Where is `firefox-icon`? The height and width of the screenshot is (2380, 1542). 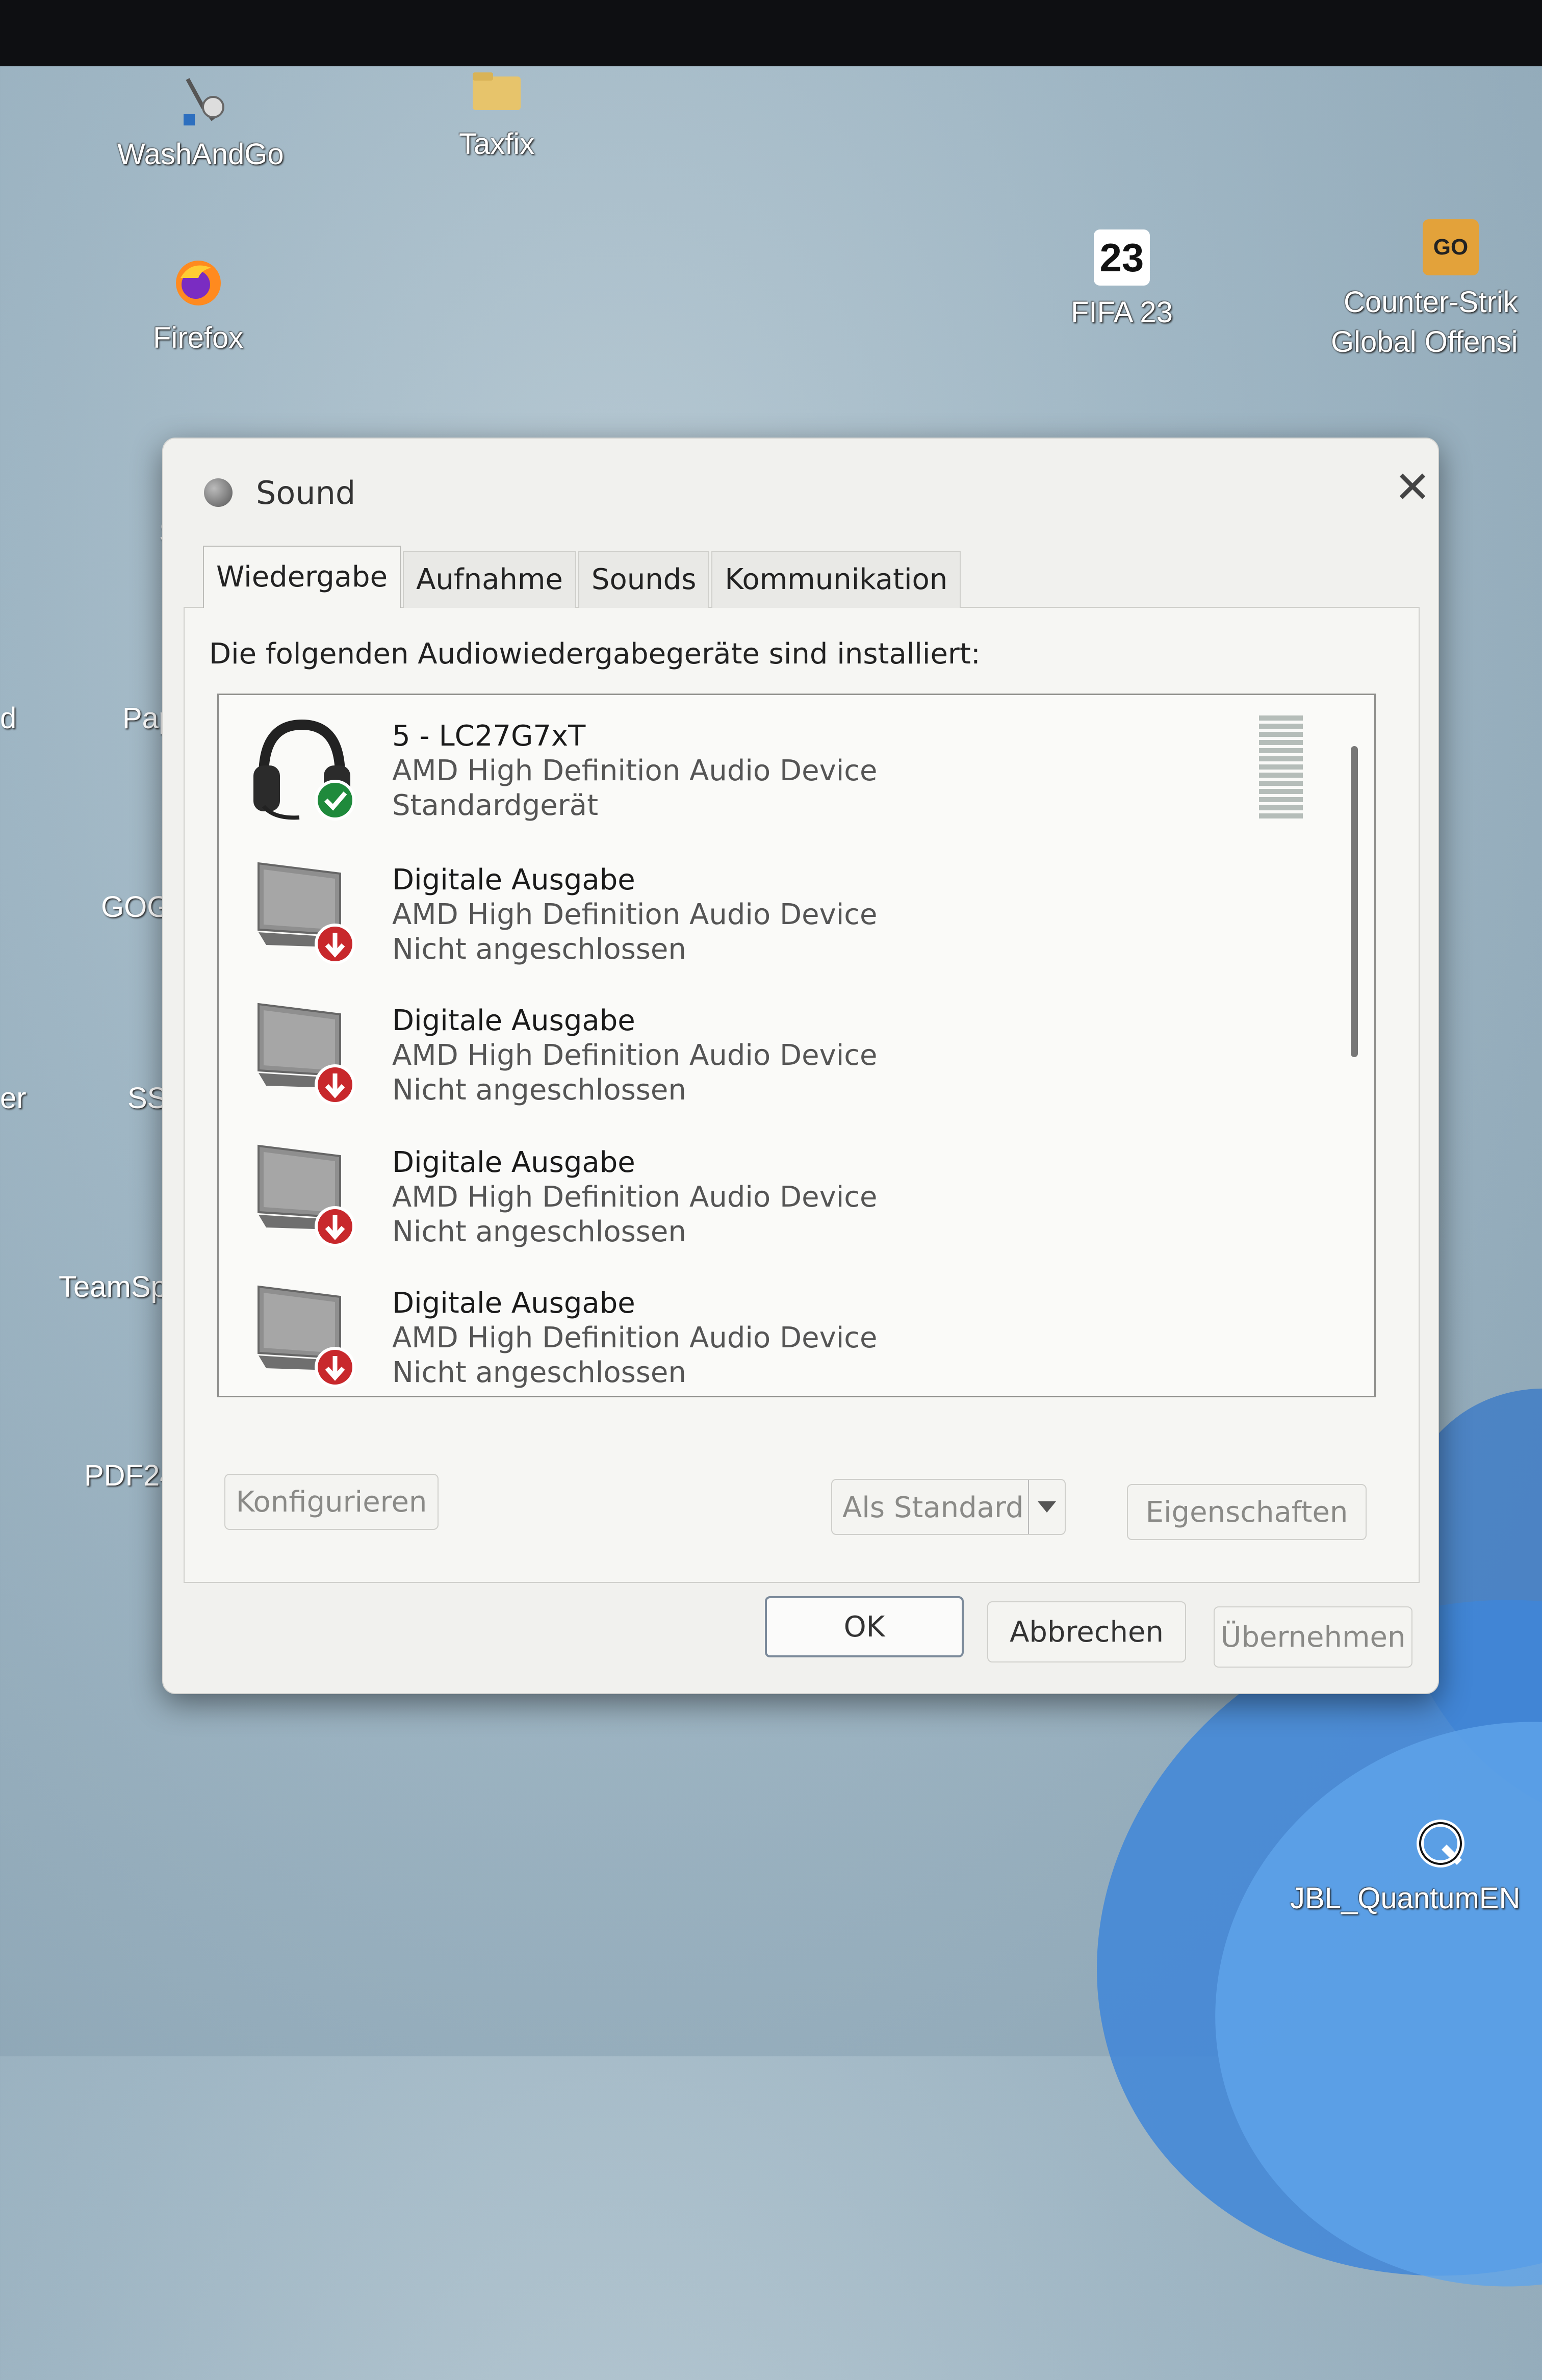
firefox-icon is located at coordinates (198, 283).